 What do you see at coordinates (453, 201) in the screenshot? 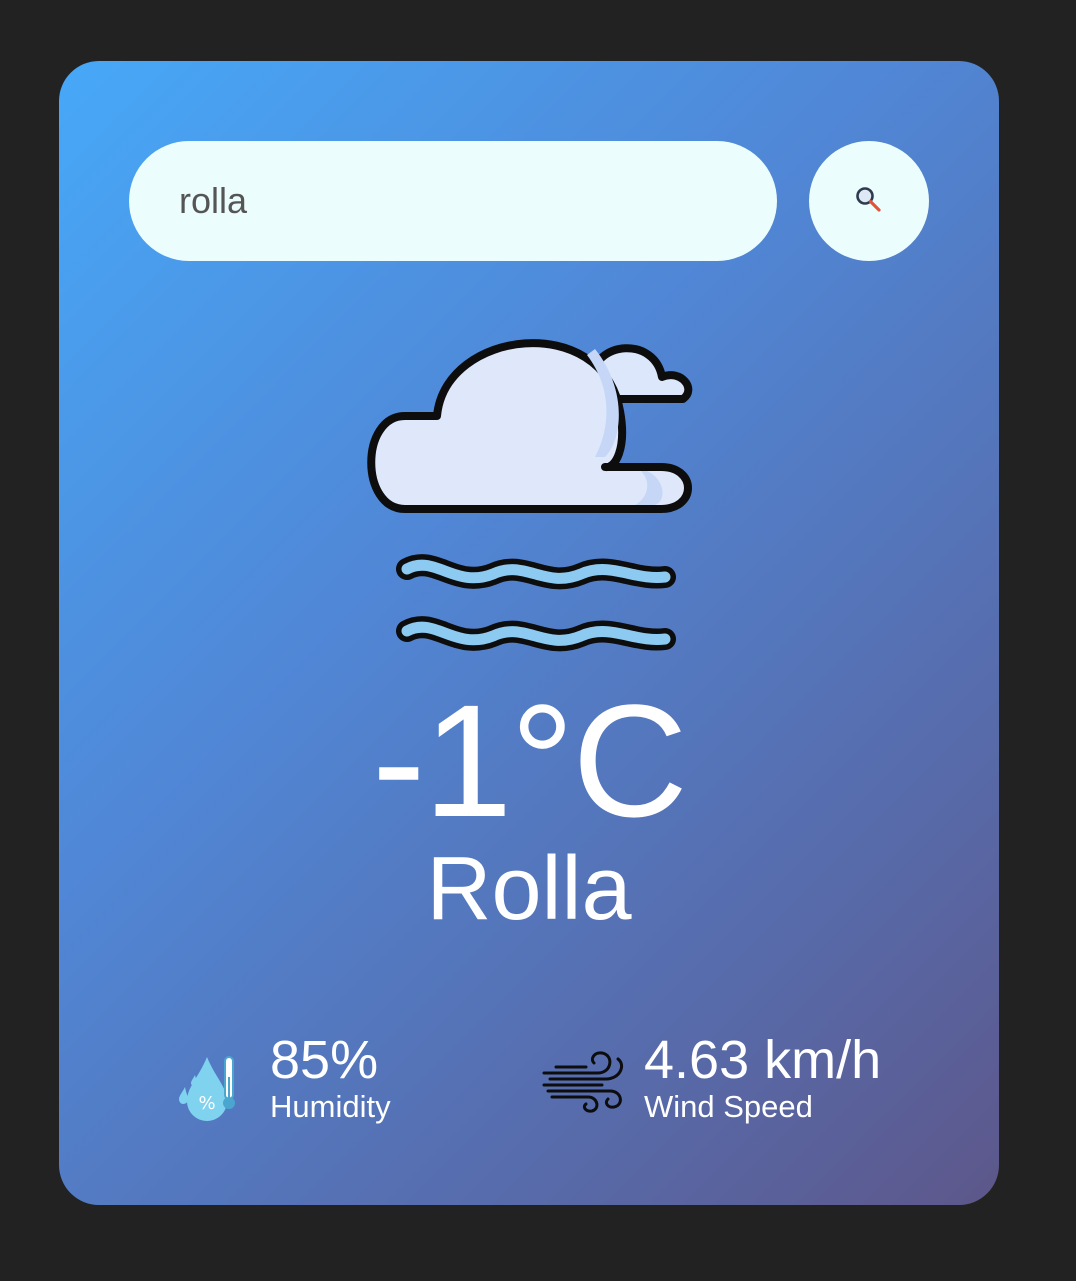
I see `search-input` at bounding box center [453, 201].